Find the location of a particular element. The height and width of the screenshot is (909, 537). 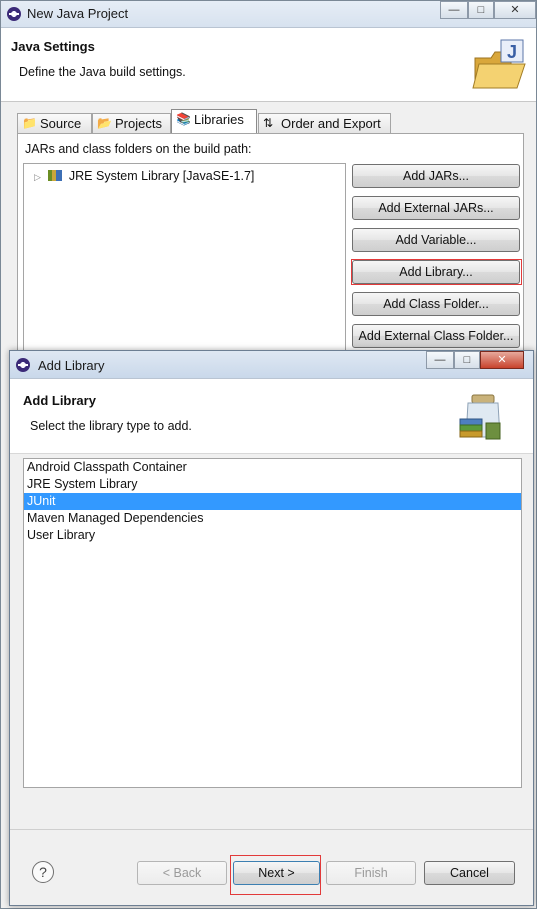

tab-order-export-label: Order and Export is located at coordinates (331, 123).